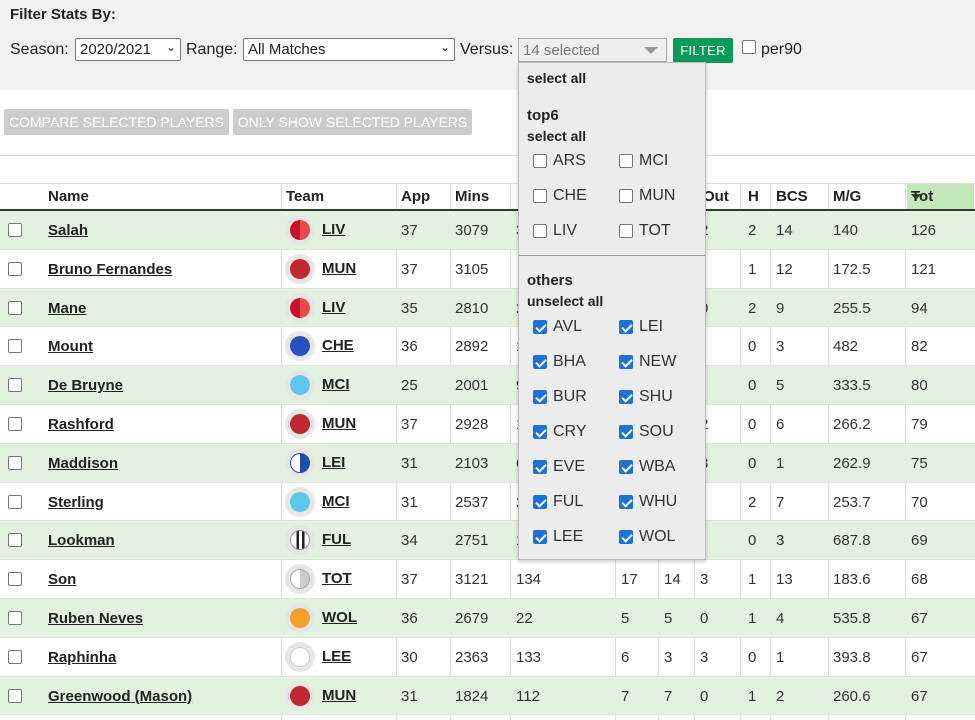 The image size is (975, 720). Describe the element at coordinates (472, 196) in the screenshot. I see `header-mins: Mins` at that location.